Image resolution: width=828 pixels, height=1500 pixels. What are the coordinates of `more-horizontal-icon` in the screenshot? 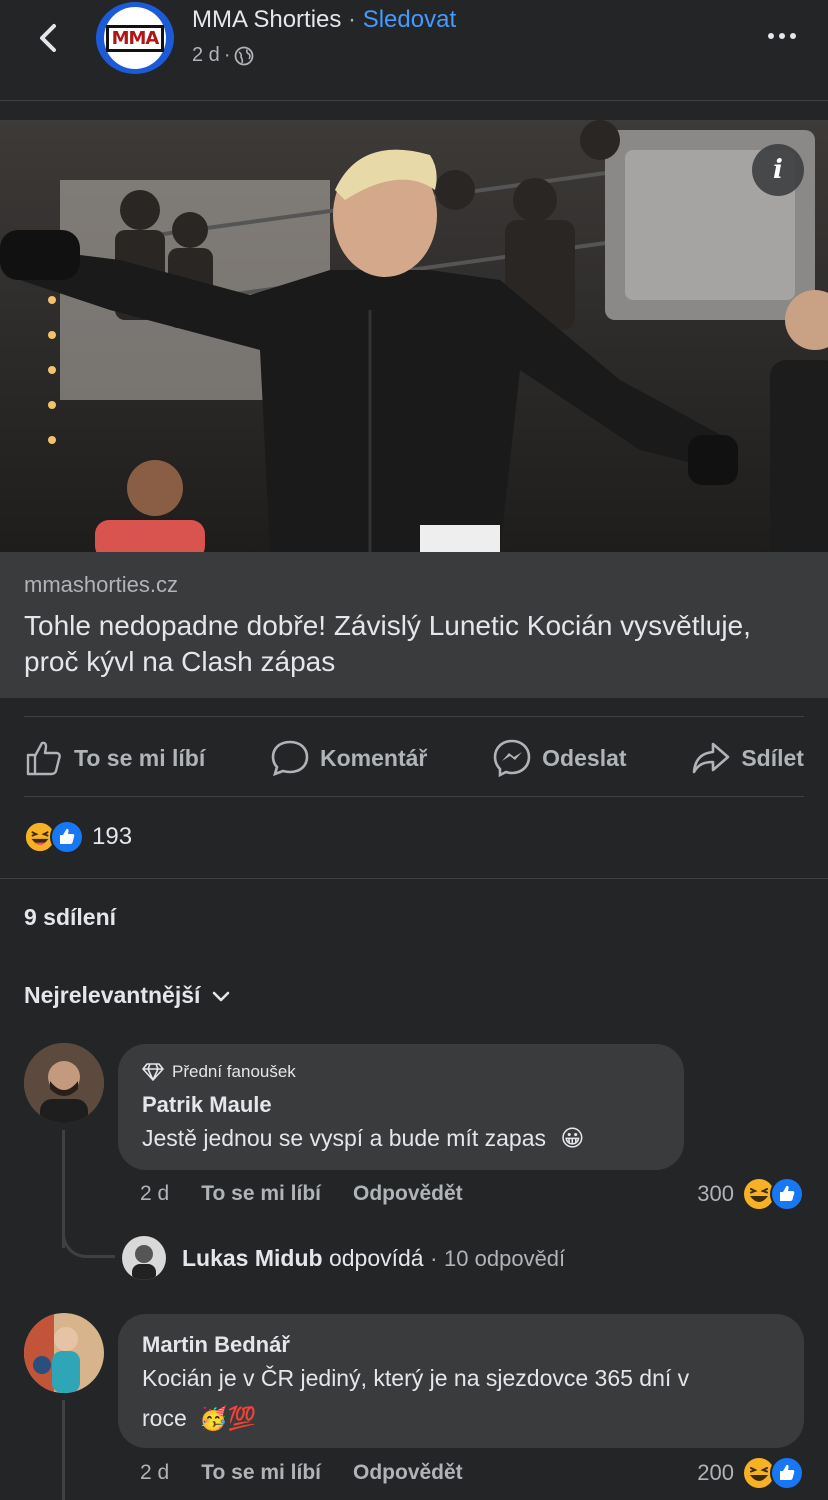 It's located at (771, 36).